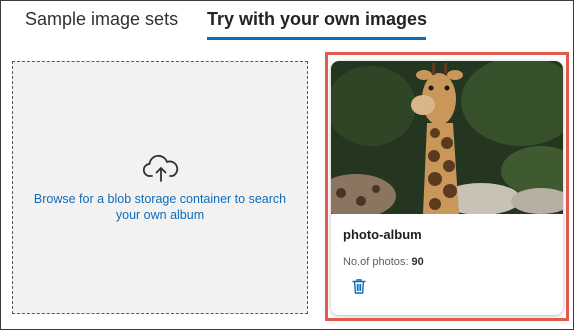  I want to click on tab-sample-image-sets: Sample image sets, so click(101, 19).